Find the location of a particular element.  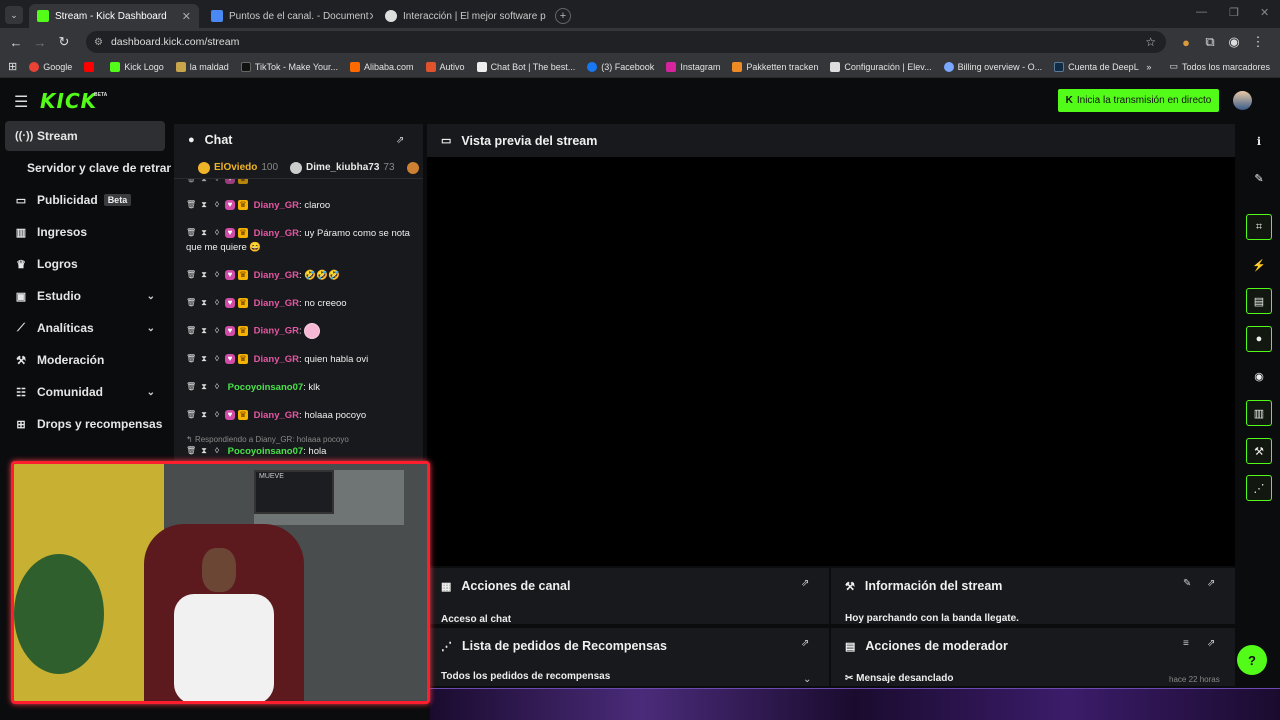

reload-icon: ↻ is located at coordinates (64, 42).